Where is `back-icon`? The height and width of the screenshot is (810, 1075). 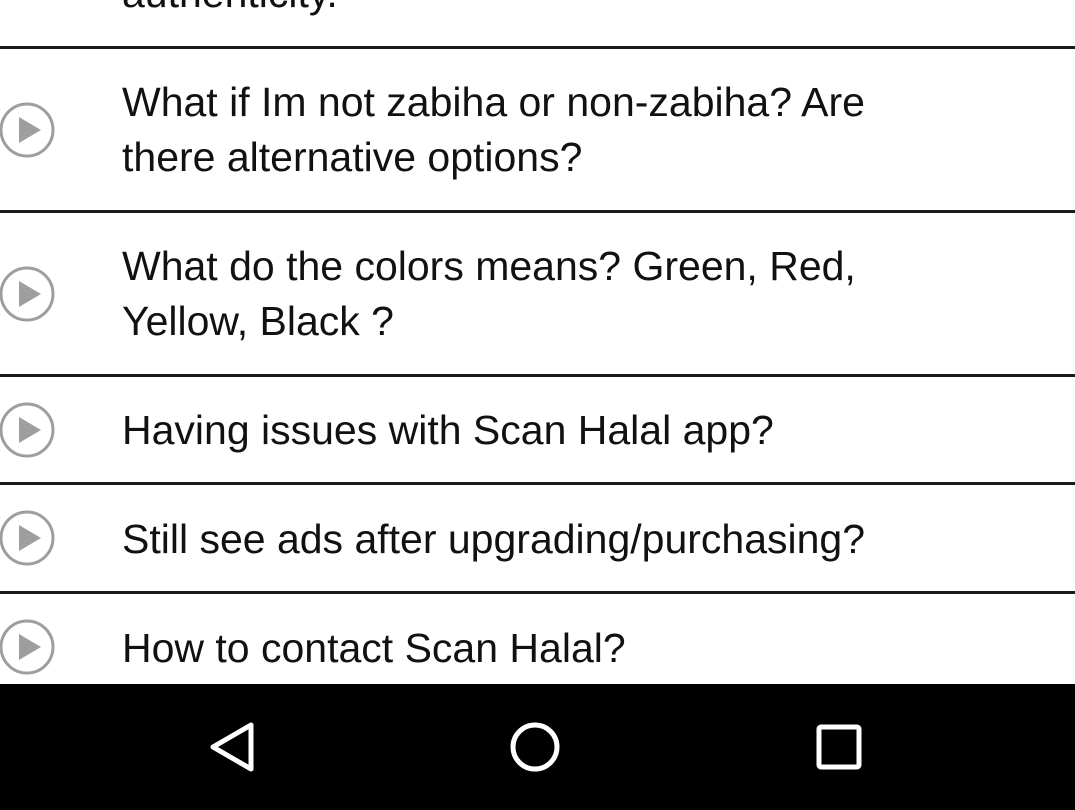 back-icon is located at coordinates (233, 747).